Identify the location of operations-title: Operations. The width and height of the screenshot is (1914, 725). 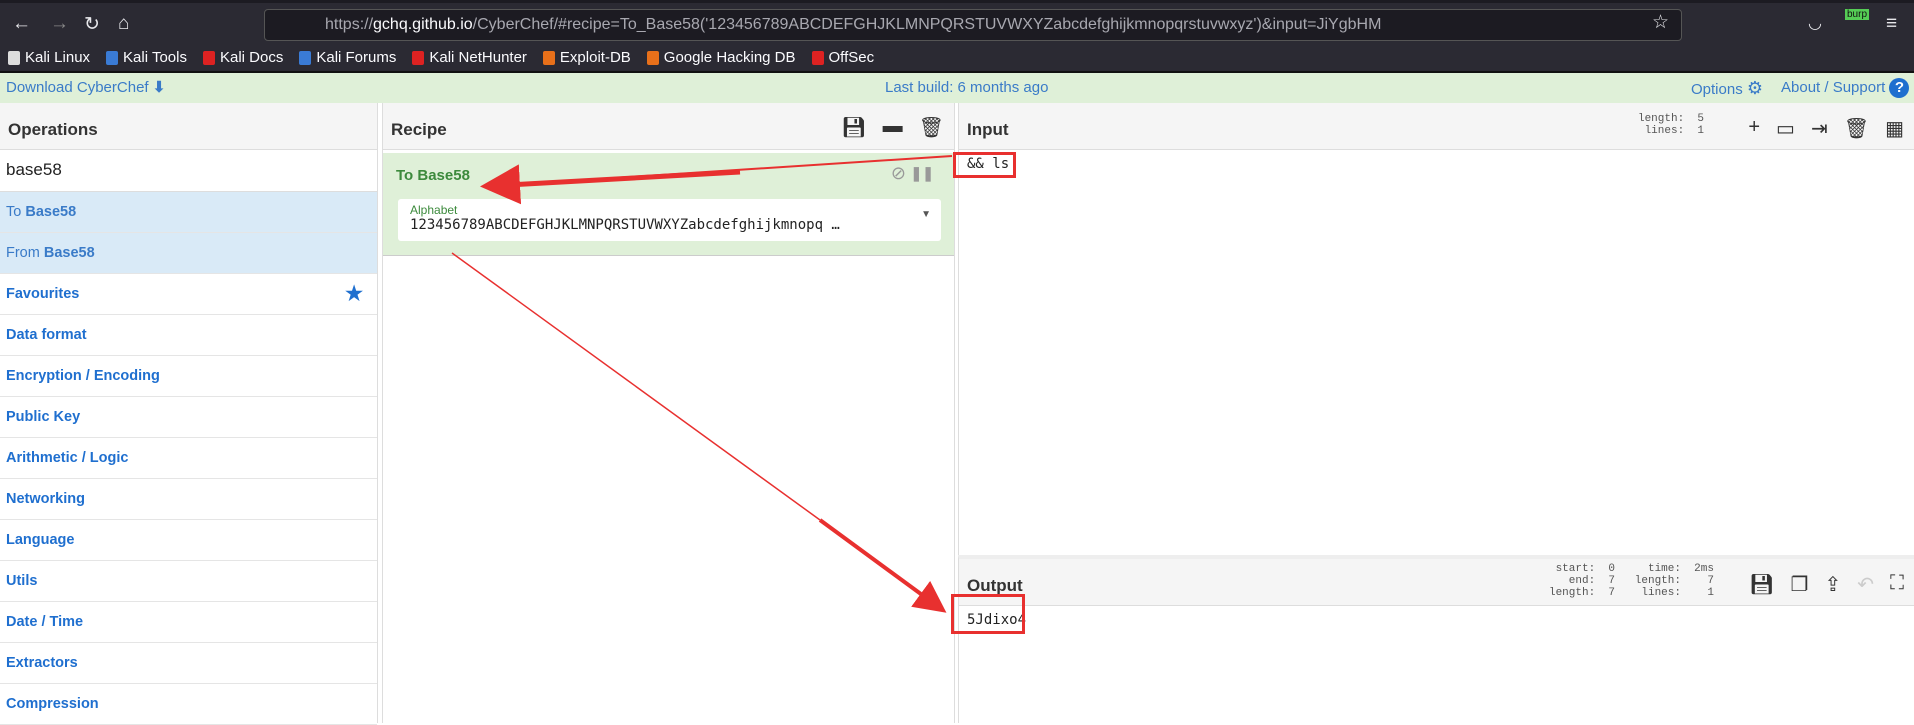
(188, 126).